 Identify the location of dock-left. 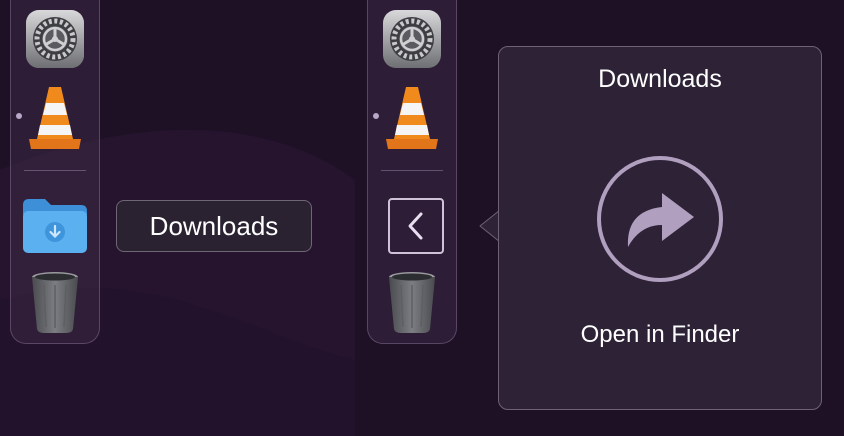
(55, 172).